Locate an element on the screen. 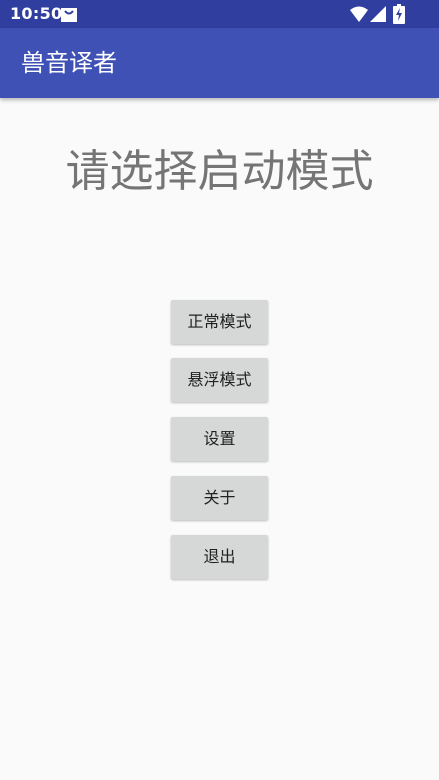 This screenshot has height=780, width=439. about-button: 关于 is located at coordinates (219, 498).